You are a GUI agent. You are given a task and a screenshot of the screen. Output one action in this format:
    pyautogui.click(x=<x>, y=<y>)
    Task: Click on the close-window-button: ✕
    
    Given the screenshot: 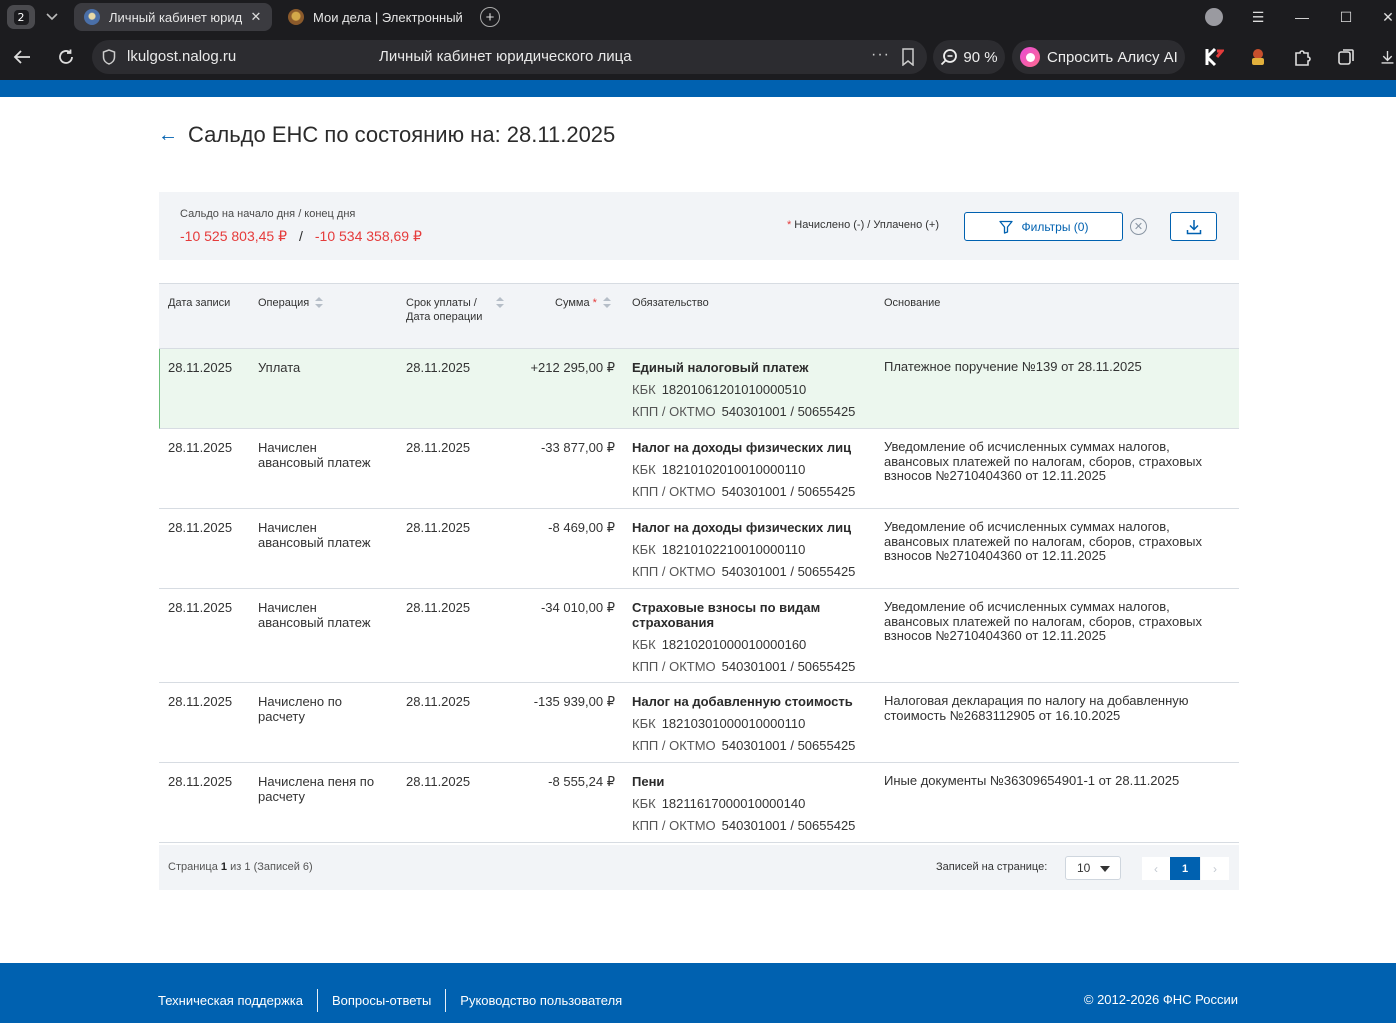 What is the action you would take?
    pyautogui.click(x=1387, y=17)
    